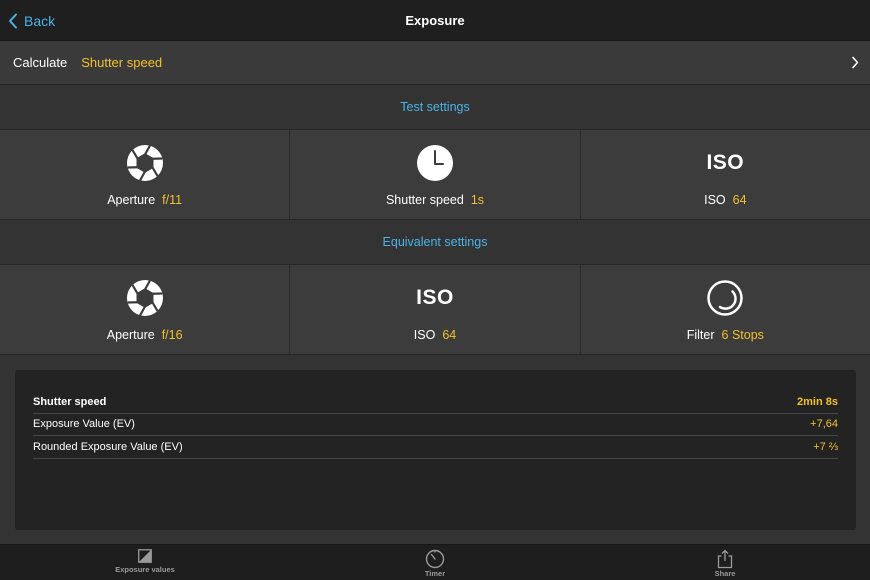  Describe the element at coordinates (435, 559) in the screenshot. I see `timer-icon` at that location.